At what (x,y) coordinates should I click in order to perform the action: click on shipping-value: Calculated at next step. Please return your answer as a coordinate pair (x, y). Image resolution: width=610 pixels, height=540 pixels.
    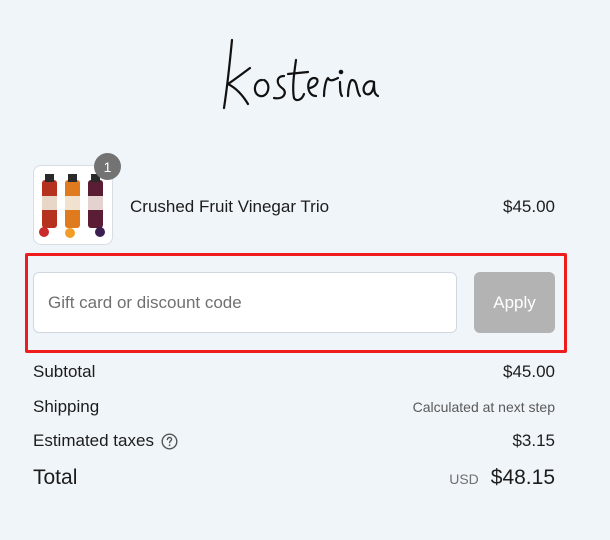
    Looking at the image, I should click on (483, 407).